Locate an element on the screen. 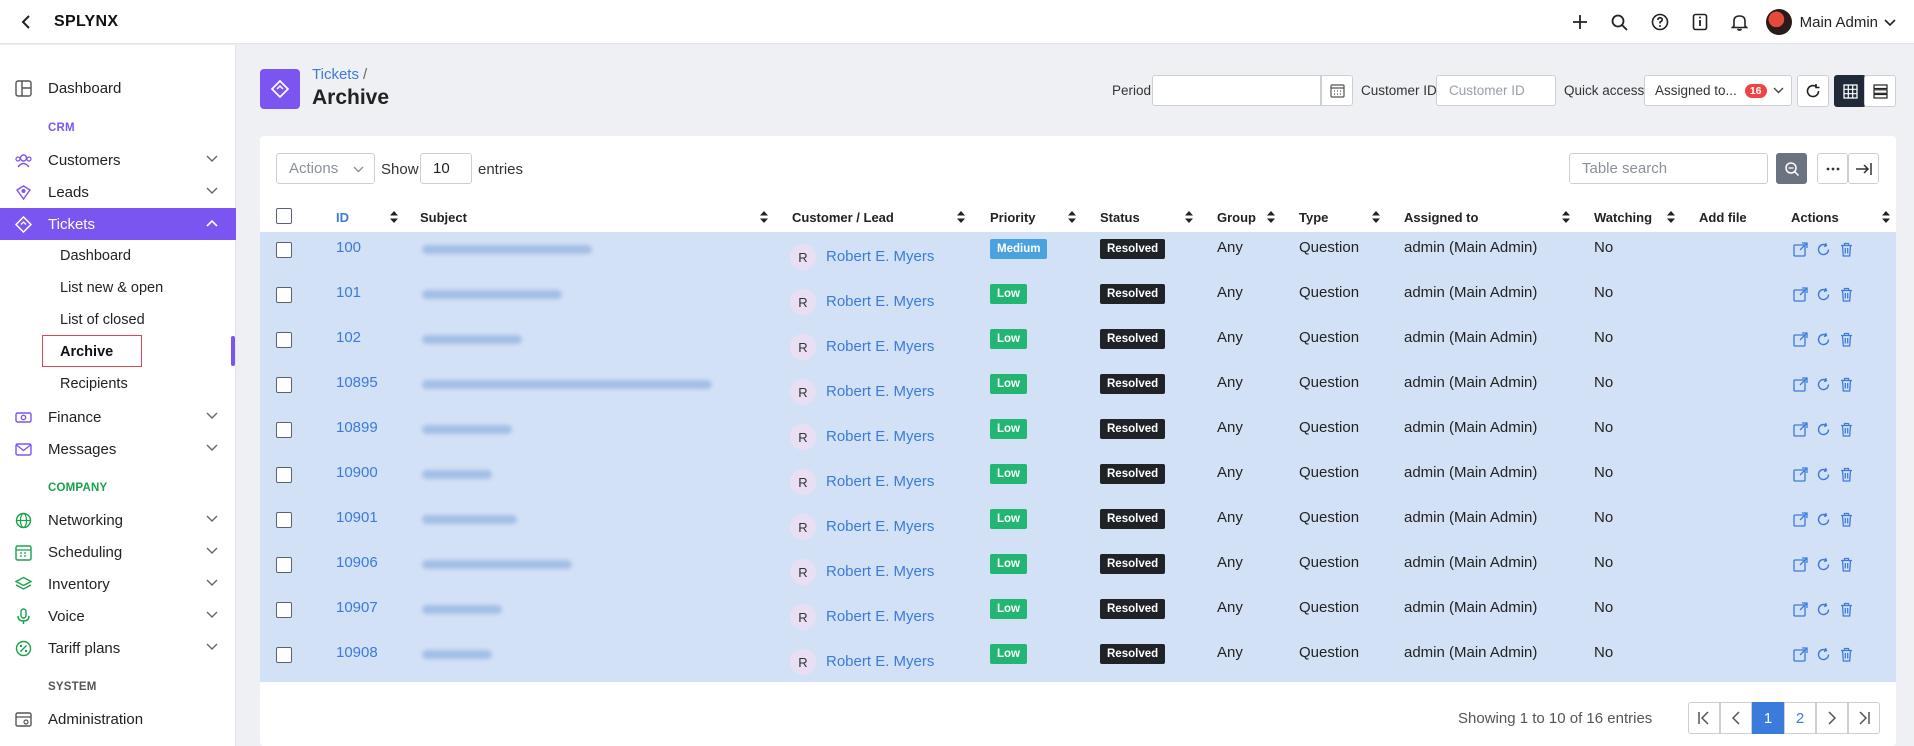 Image resolution: width=1914 pixels, height=746 pixels. column-header-watching: Watching is located at coordinates (1623, 217).